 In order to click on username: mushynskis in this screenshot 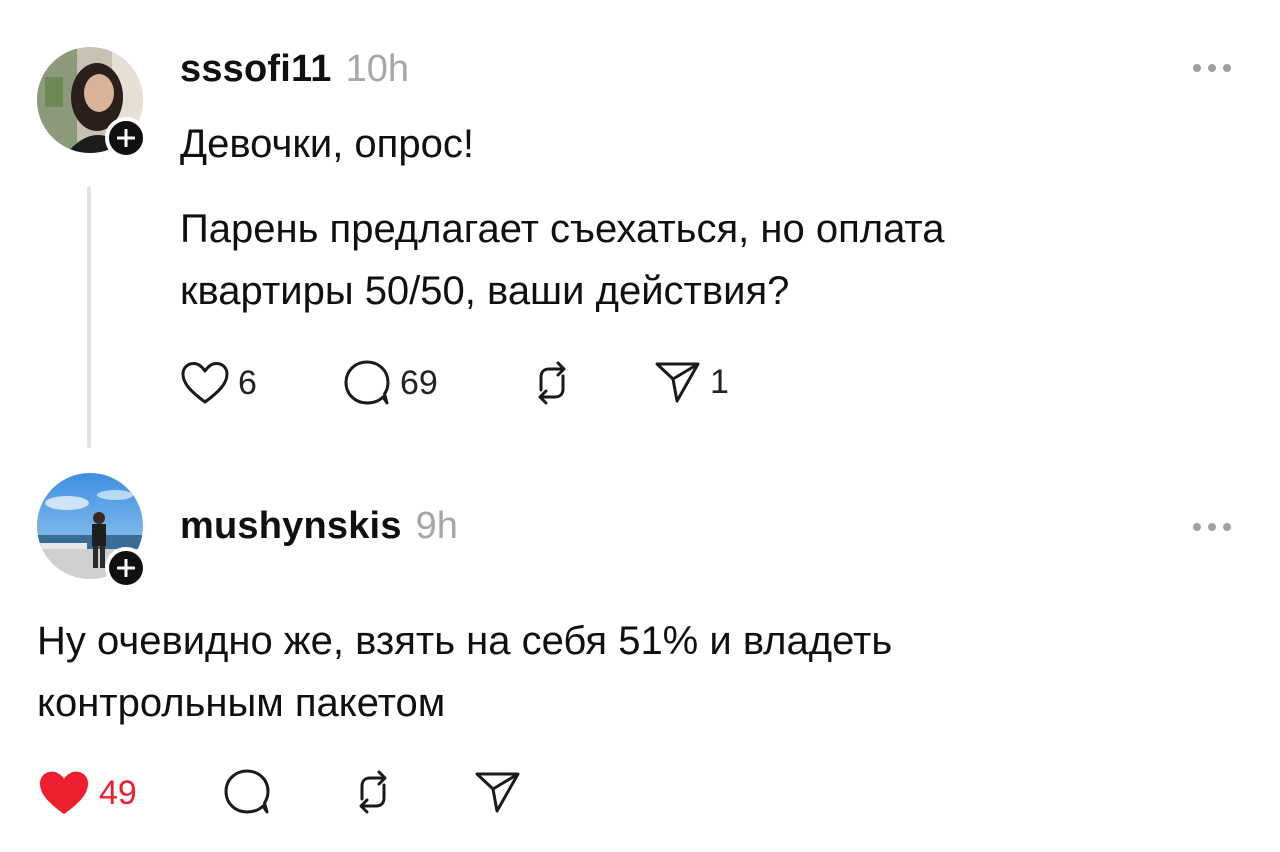, I will do `click(291, 526)`.